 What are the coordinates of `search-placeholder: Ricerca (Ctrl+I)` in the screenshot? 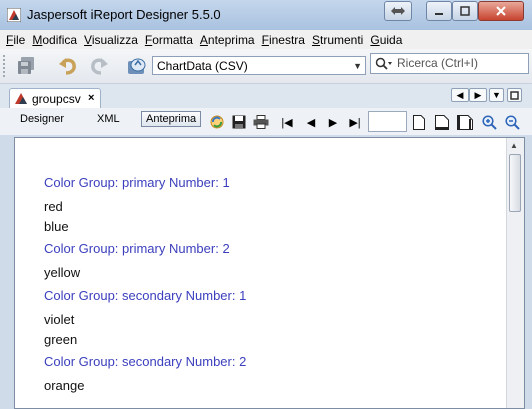 It's located at (438, 63).